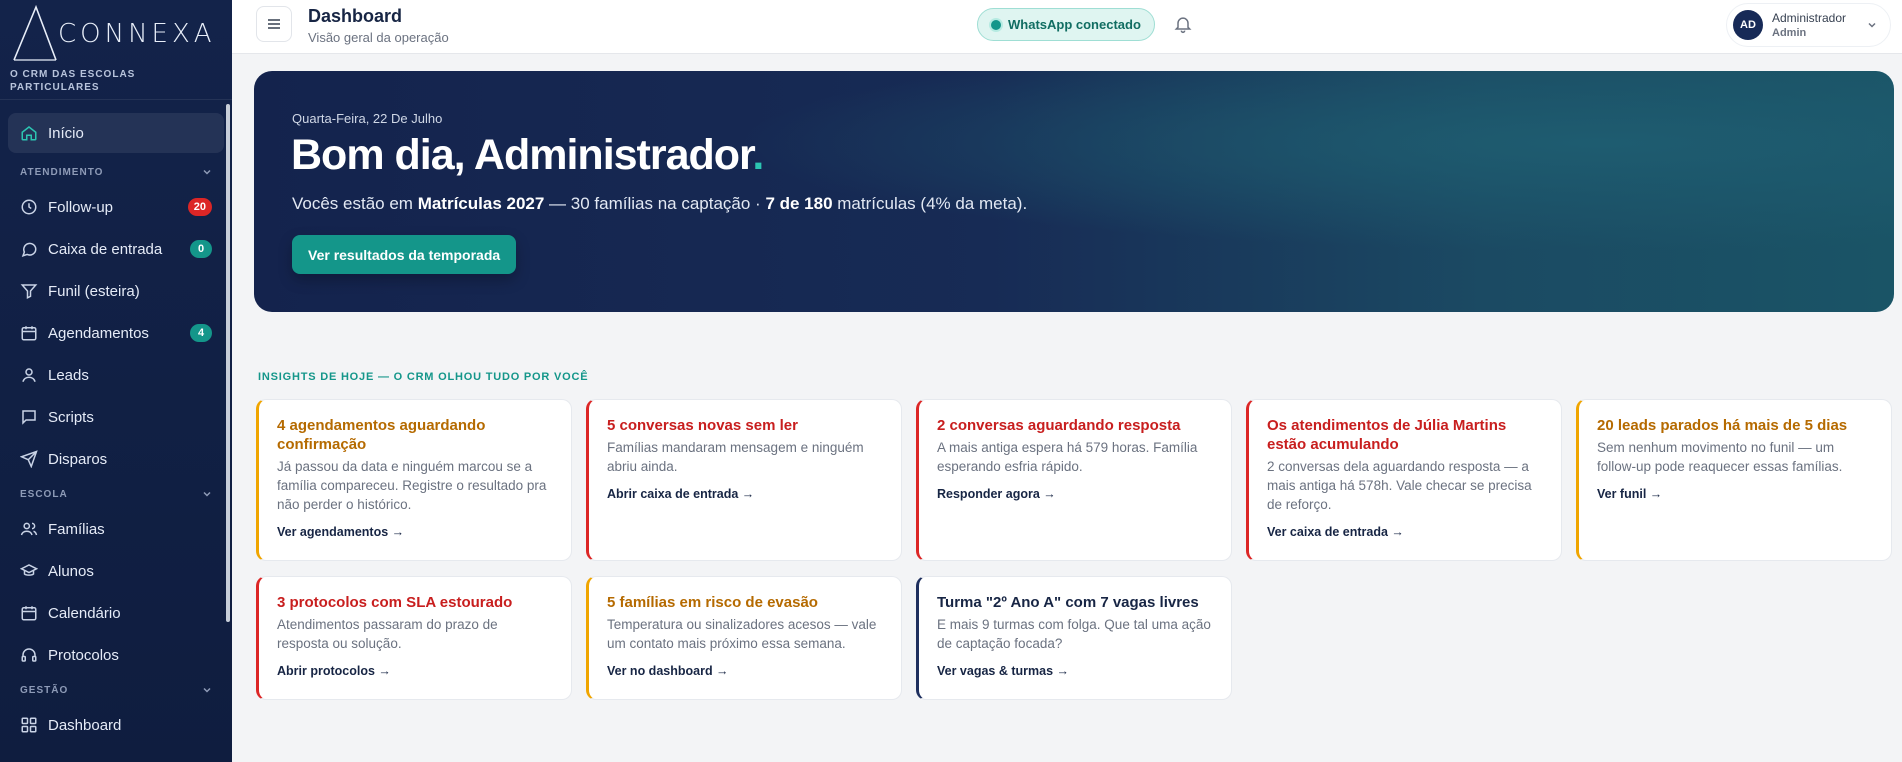  What do you see at coordinates (404, 254) in the screenshot?
I see `season-results-button: Ver resultados da temporada` at bounding box center [404, 254].